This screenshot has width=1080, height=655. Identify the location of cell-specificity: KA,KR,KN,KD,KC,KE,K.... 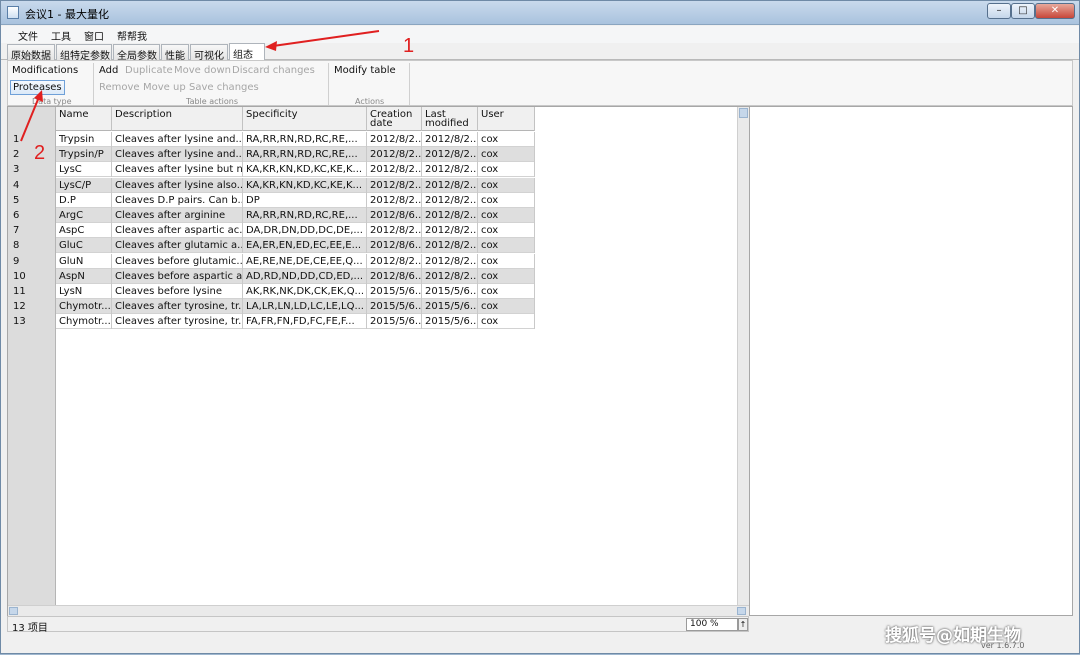
(305, 185).